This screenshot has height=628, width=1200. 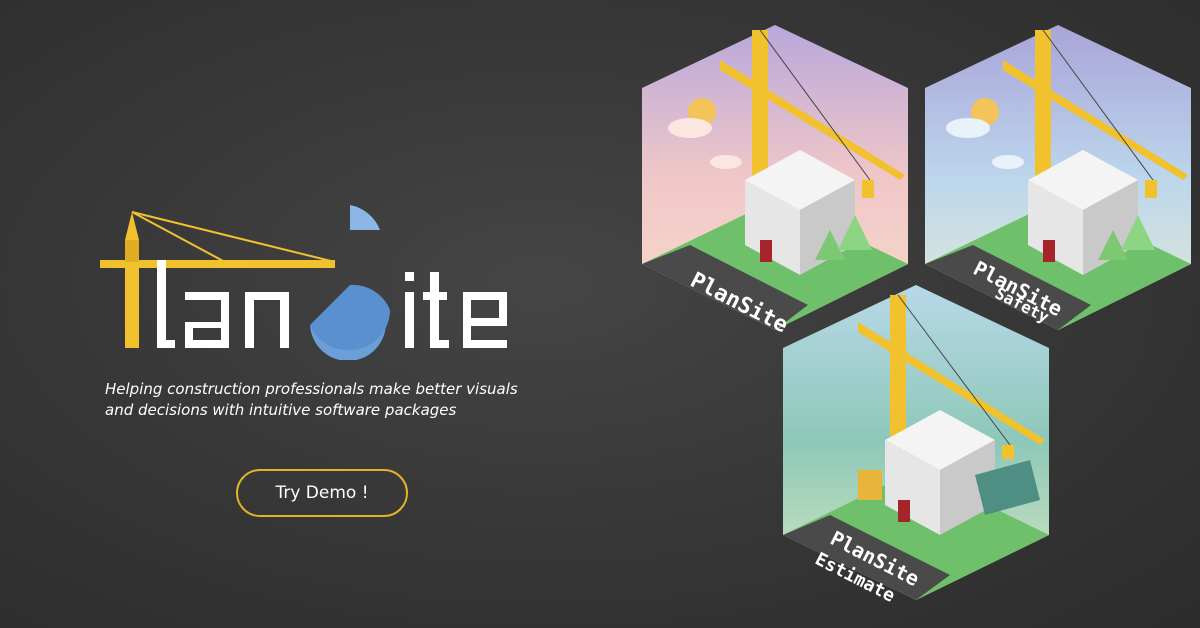 I want to click on product-tile-plansite: PlanSite, so click(x=775, y=181).